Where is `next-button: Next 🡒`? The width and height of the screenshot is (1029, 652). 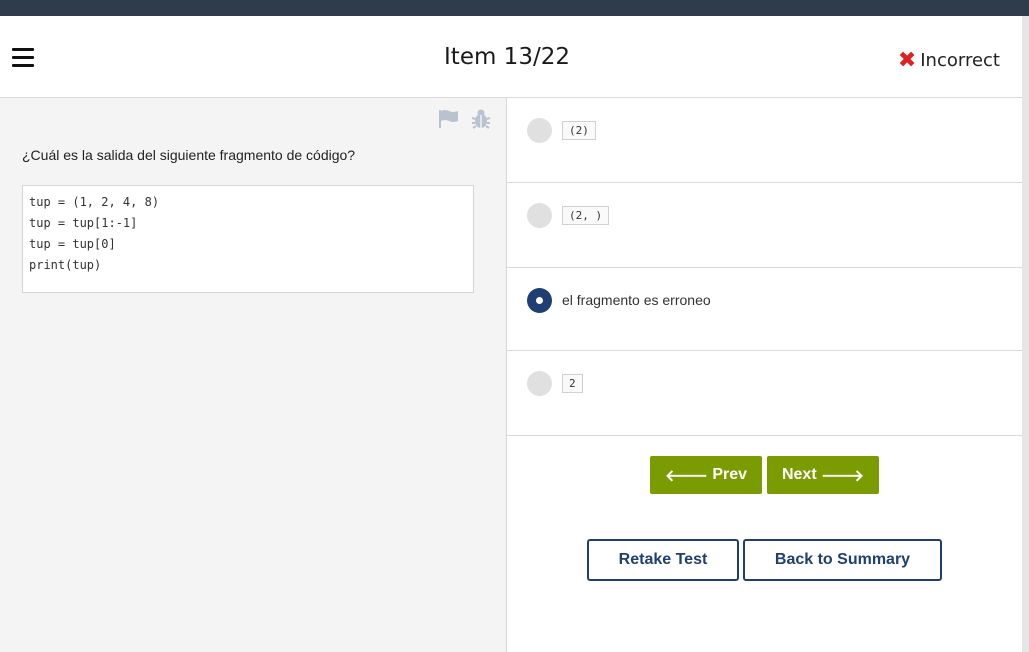
next-button: Next 🡒 is located at coordinates (823, 475).